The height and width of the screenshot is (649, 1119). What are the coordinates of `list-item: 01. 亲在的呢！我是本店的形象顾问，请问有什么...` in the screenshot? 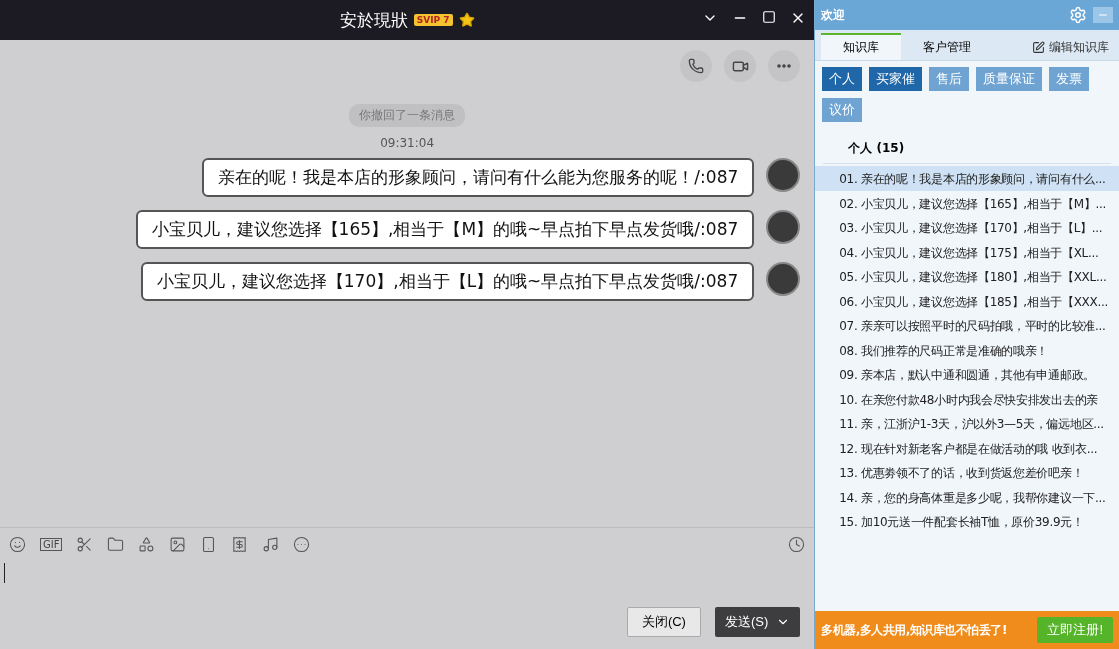 It's located at (967, 178).